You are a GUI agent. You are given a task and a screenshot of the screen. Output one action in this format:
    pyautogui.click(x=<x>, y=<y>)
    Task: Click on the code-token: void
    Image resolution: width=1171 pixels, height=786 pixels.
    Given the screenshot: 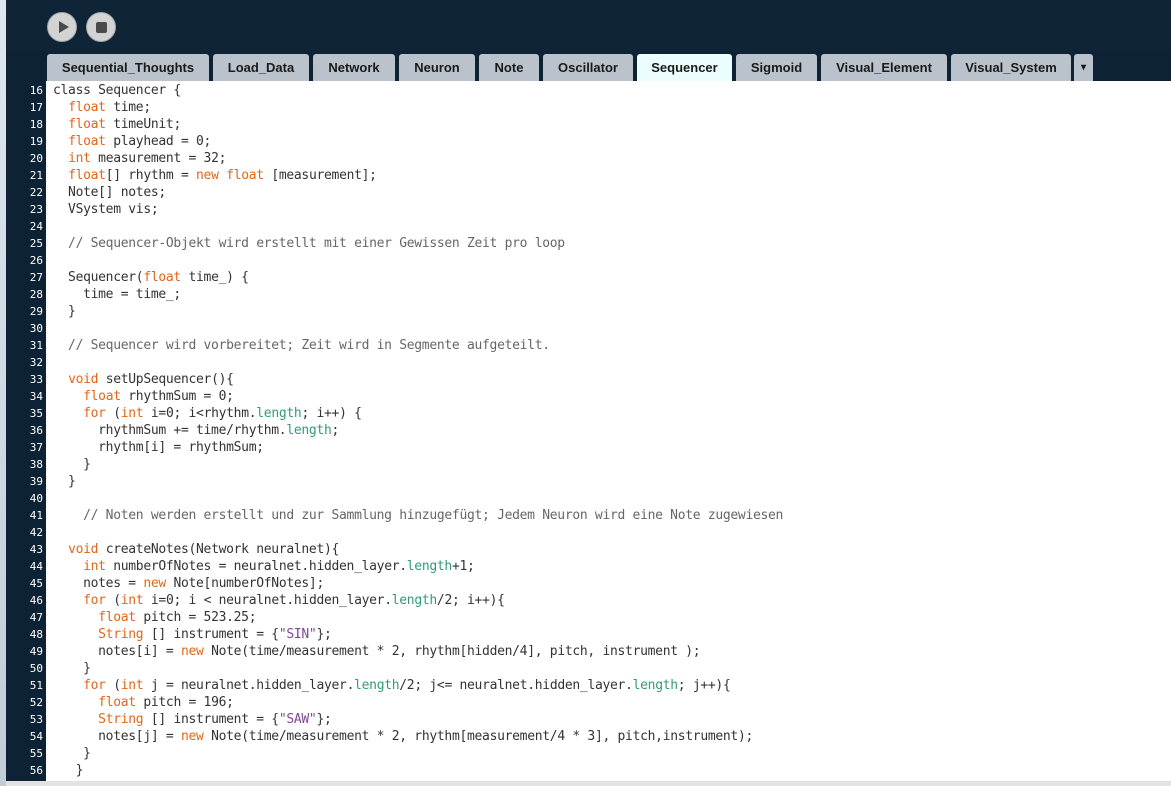 What is the action you would take?
    pyautogui.click(x=83, y=549)
    